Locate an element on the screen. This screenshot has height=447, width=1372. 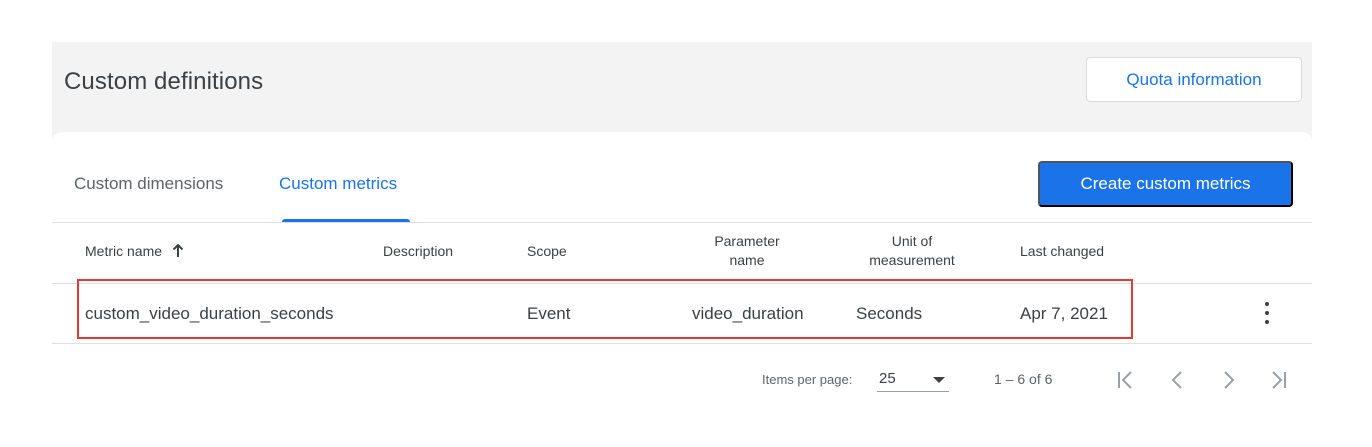
items-per-page-label: Items per page: is located at coordinates (807, 379).